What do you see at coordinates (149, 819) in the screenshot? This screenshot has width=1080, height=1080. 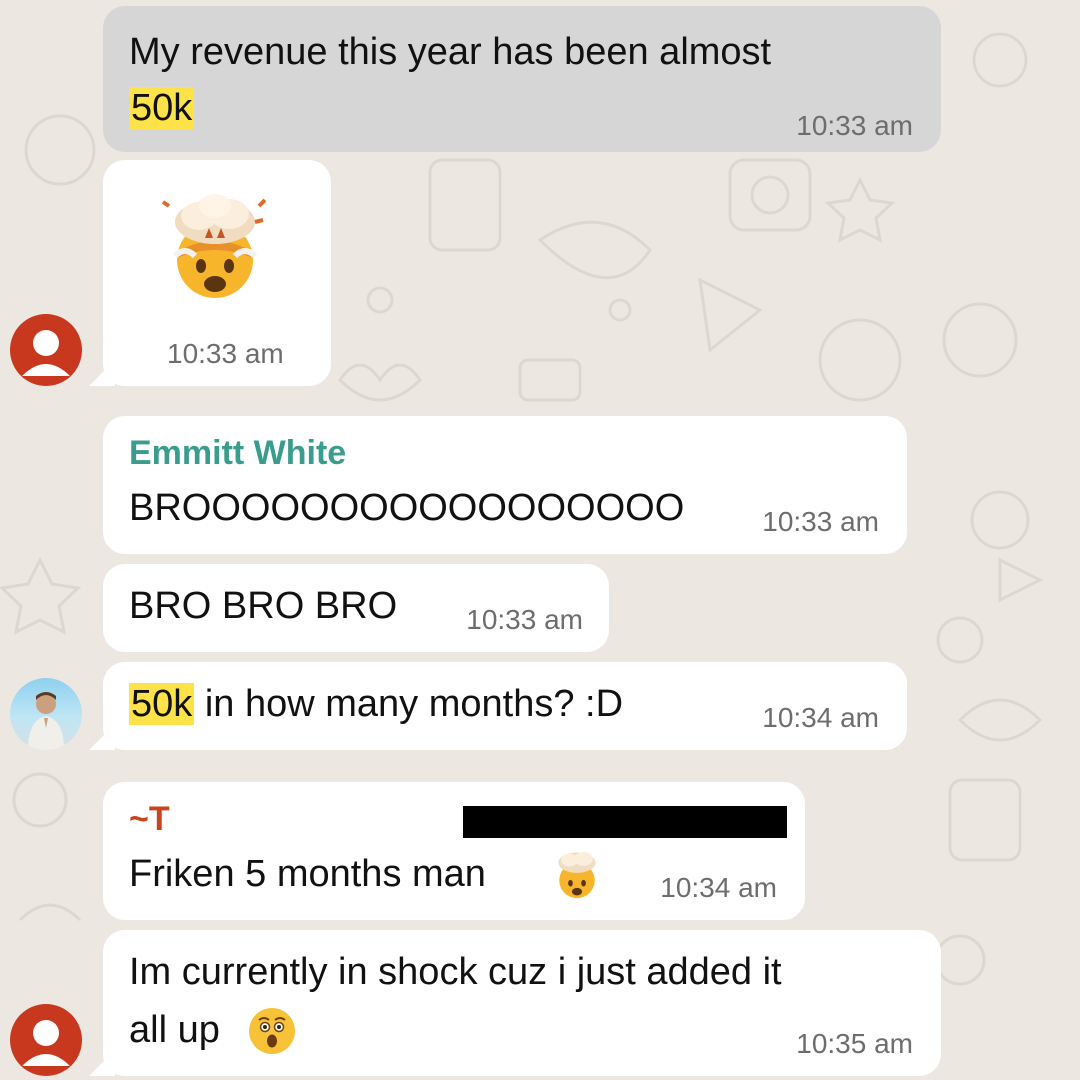 I see `sender-name: ~T` at bounding box center [149, 819].